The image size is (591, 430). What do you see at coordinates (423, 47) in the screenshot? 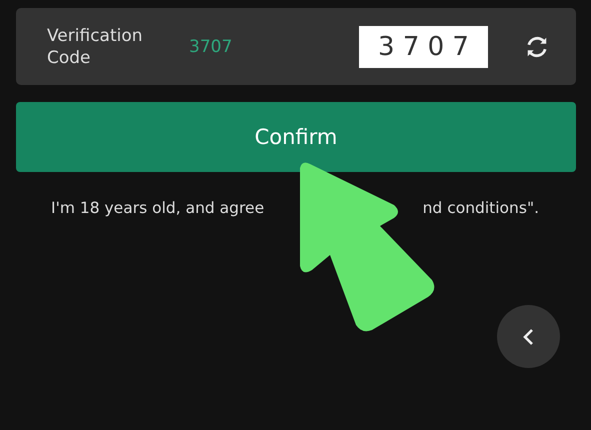
I see `captcha-image: 3 7 0 7` at bounding box center [423, 47].